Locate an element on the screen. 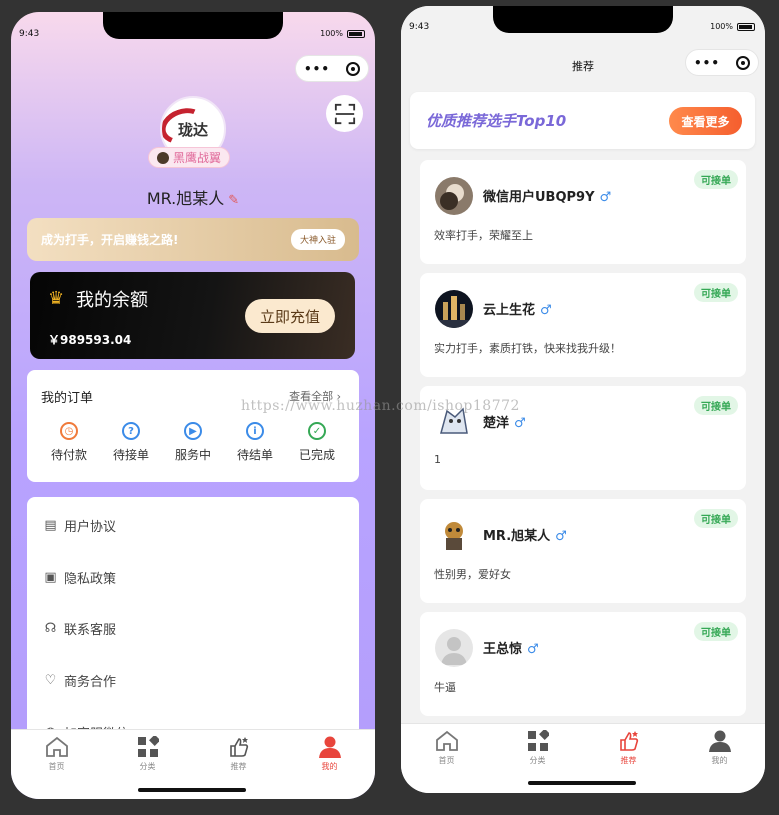  player-card: 微信用户UBQP9Y ♂ 可接单 效率打手，荣耀至上 is located at coordinates (583, 212).